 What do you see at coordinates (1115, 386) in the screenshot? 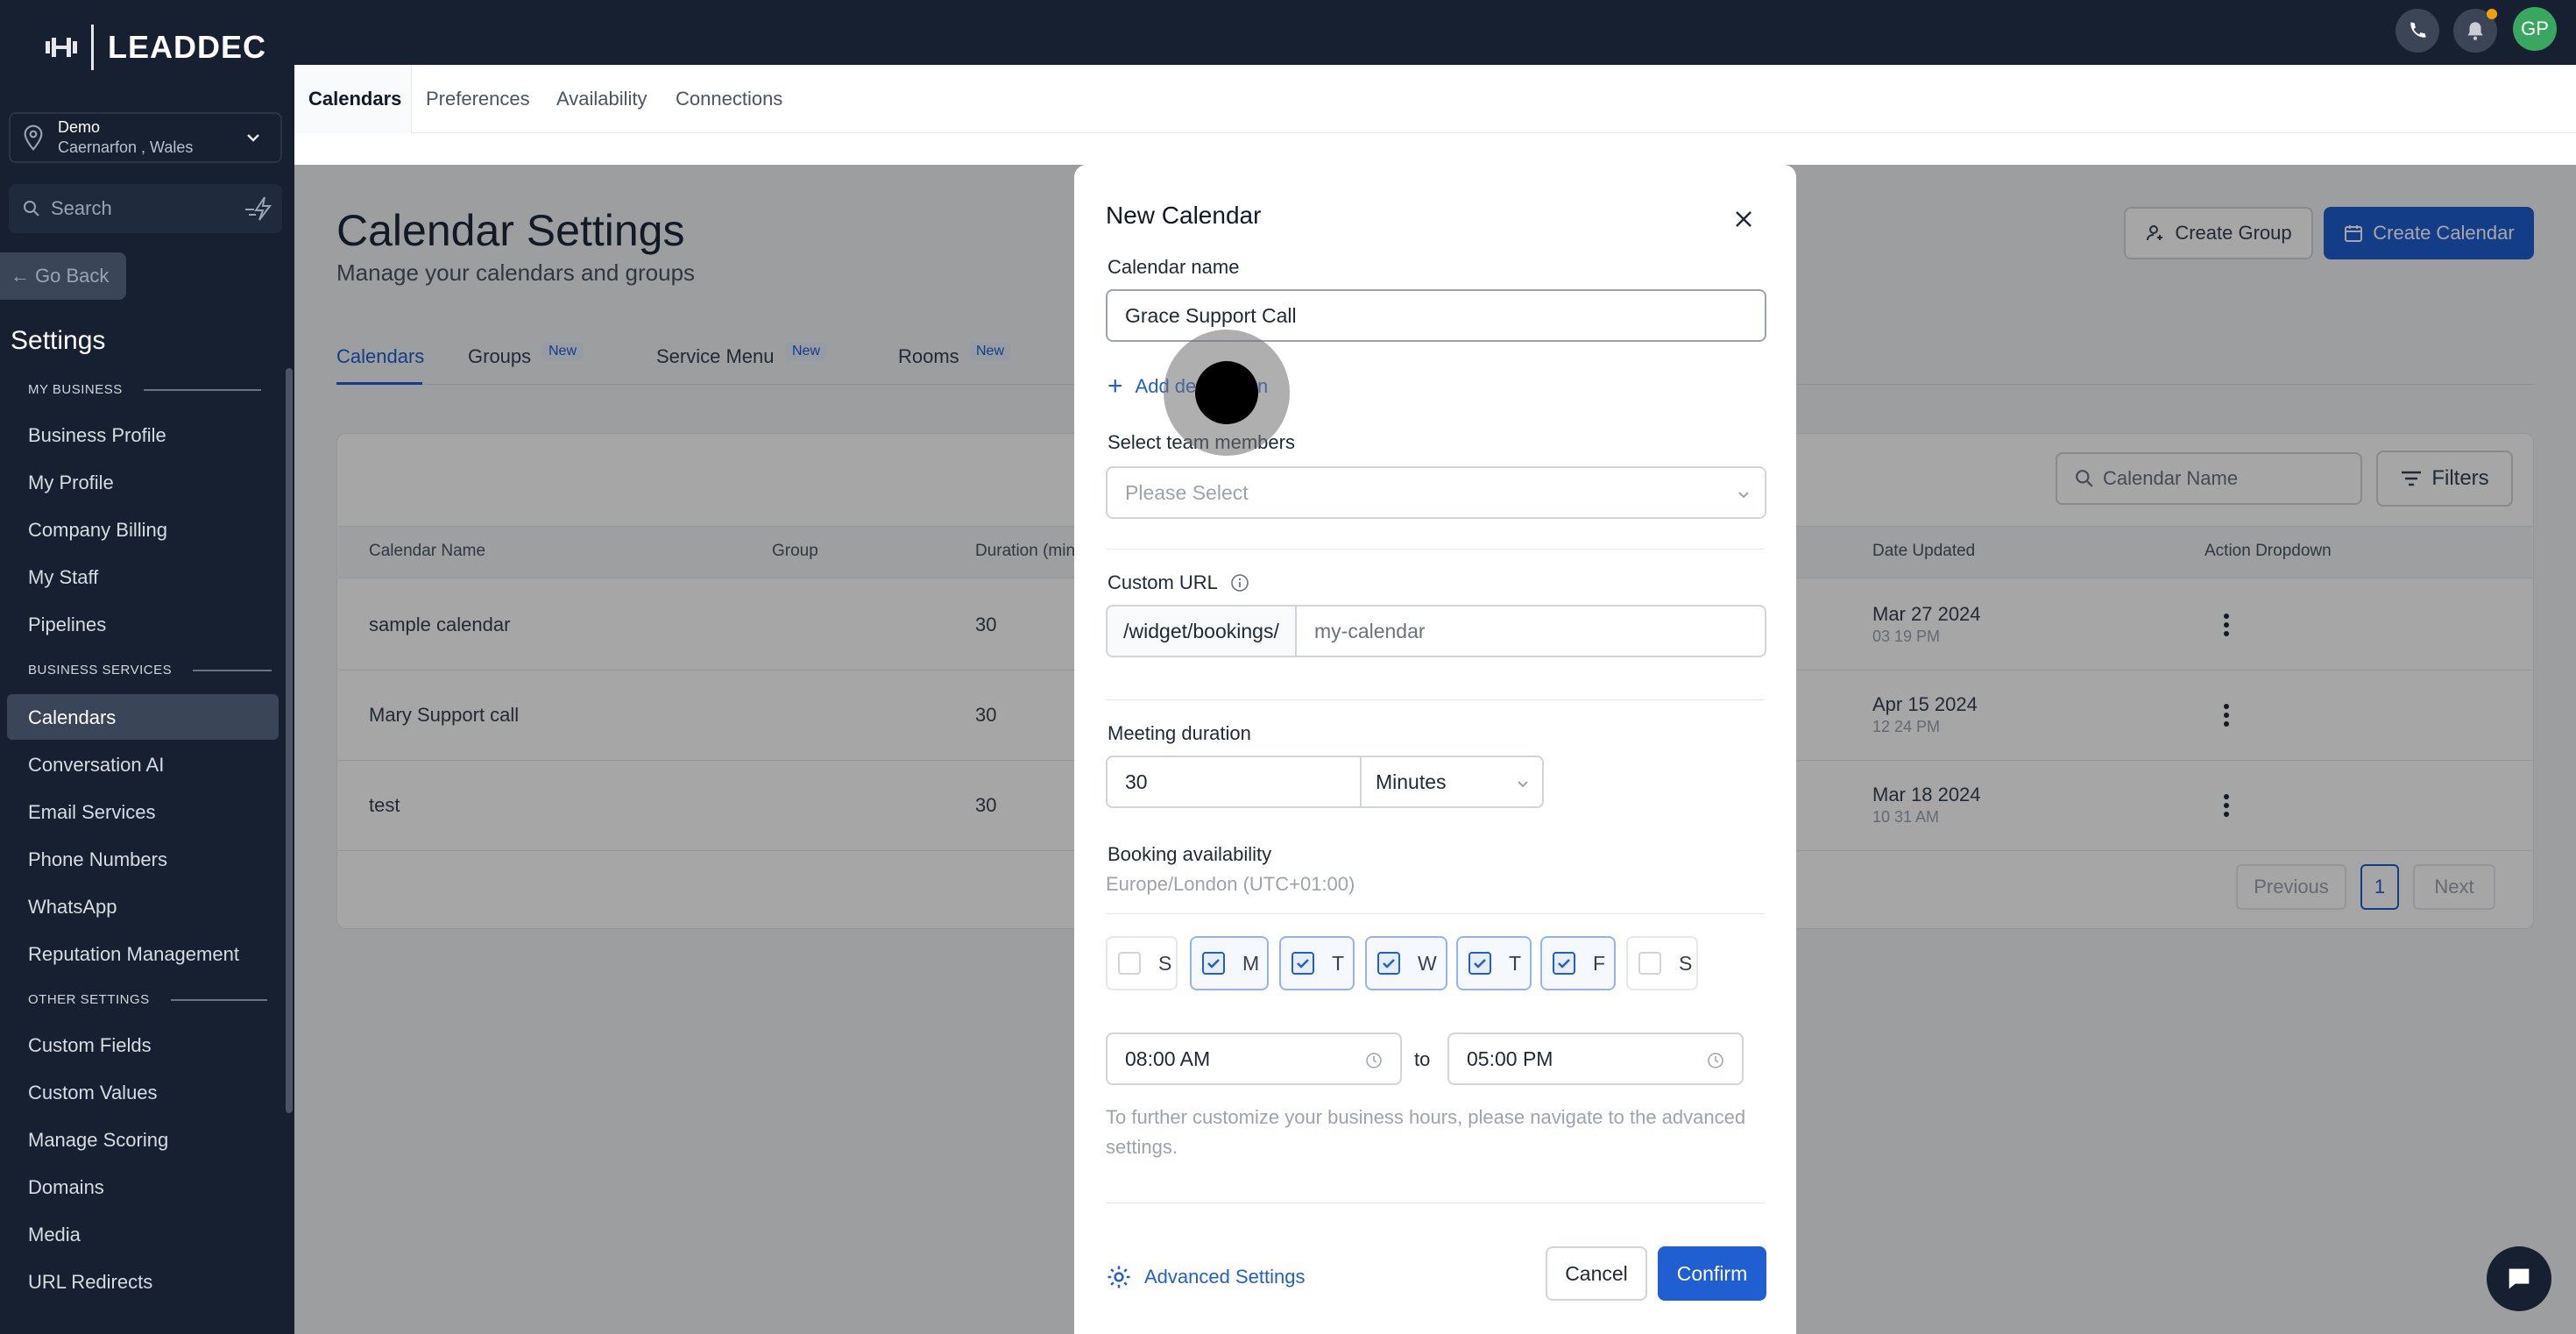
I see `plus-icon: +` at bounding box center [1115, 386].